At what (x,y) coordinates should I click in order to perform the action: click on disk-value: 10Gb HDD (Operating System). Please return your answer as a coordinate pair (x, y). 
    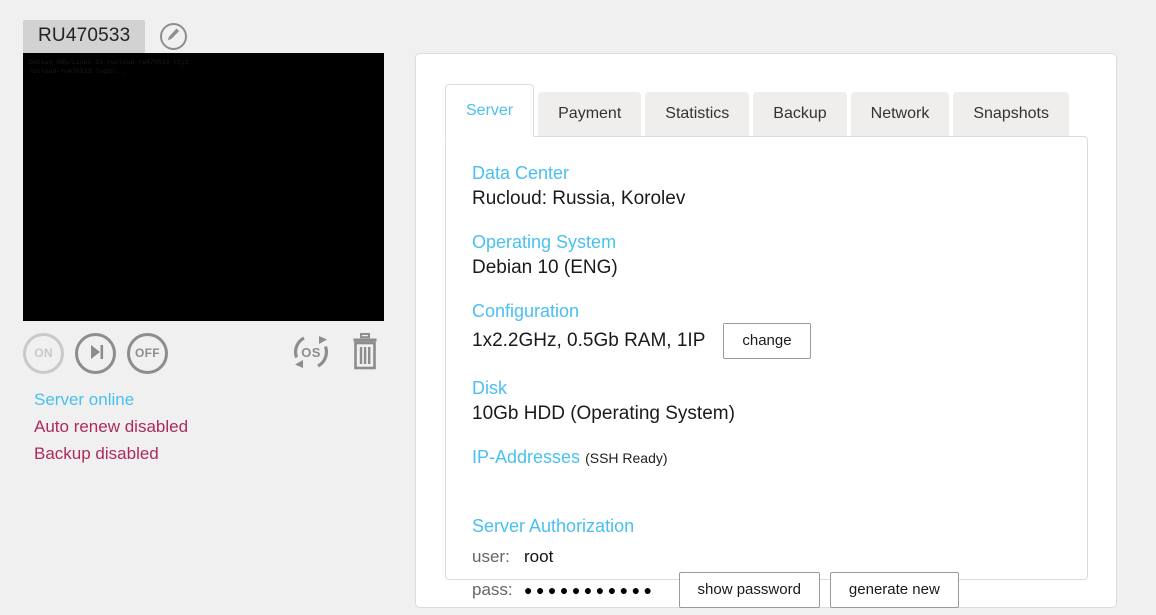
    Looking at the image, I should click on (603, 413).